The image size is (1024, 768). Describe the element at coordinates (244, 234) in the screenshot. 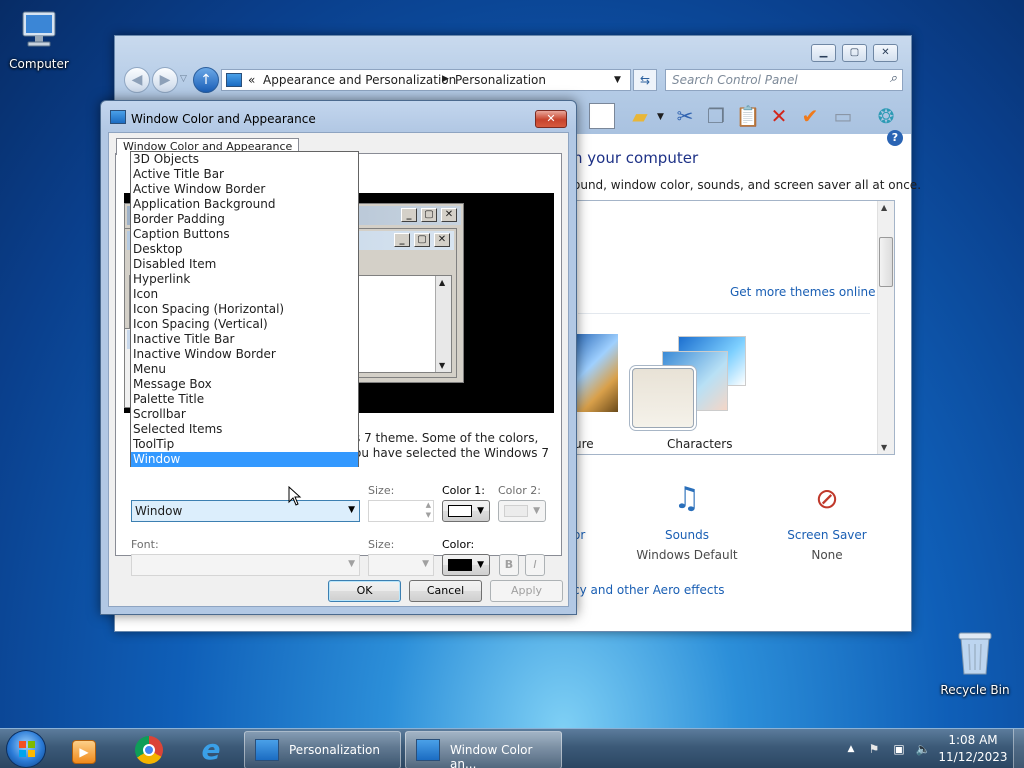

I see `list-option: Caption Buttons` at that location.